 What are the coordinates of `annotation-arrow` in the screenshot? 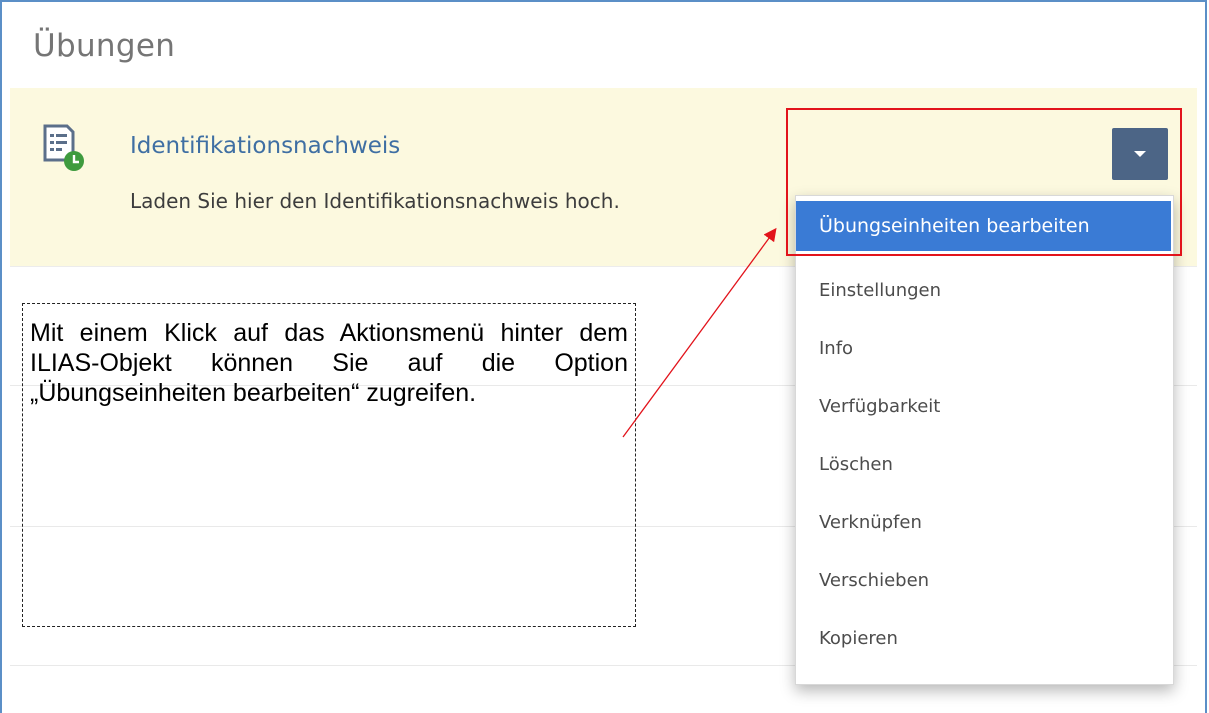 It's located at (699, 332).